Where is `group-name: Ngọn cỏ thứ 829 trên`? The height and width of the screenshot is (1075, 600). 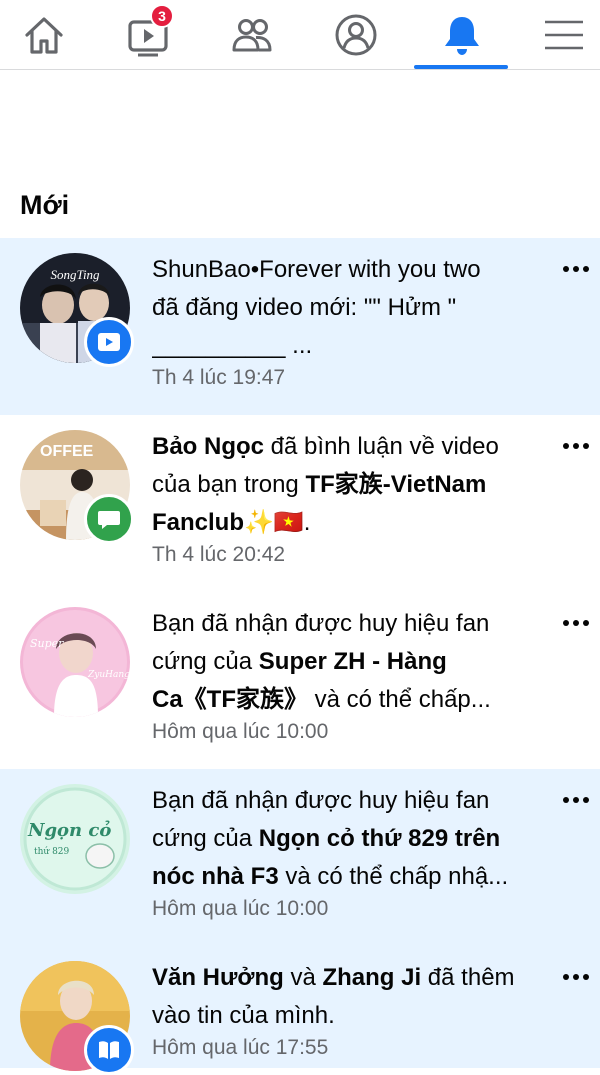 group-name: Ngọn cỏ thứ 829 trên is located at coordinates (379, 838).